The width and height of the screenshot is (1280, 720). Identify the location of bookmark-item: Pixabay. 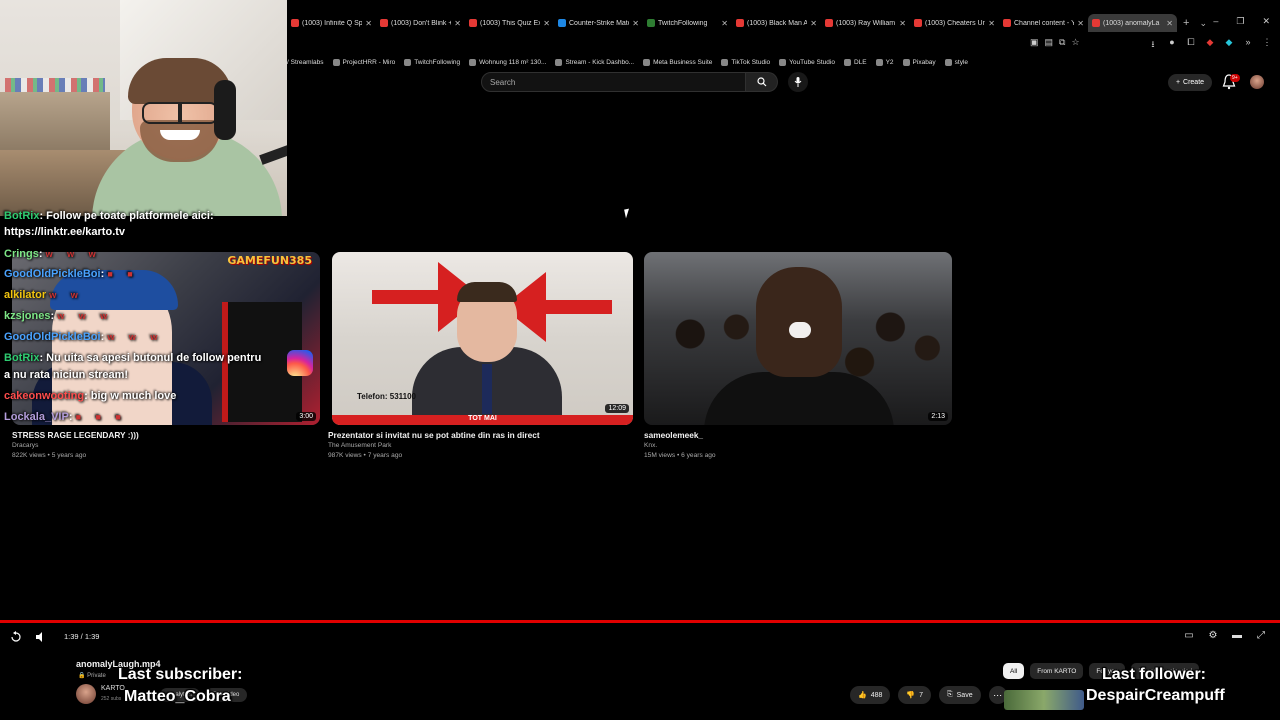
(919, 62).